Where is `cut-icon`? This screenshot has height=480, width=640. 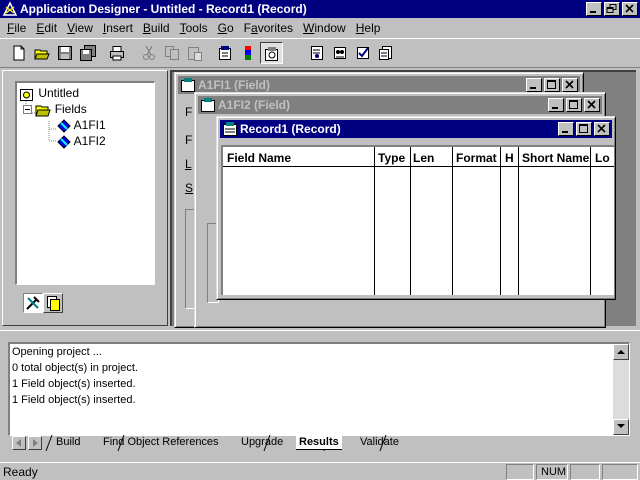
cut-icon is located at coordinates (149, 52).